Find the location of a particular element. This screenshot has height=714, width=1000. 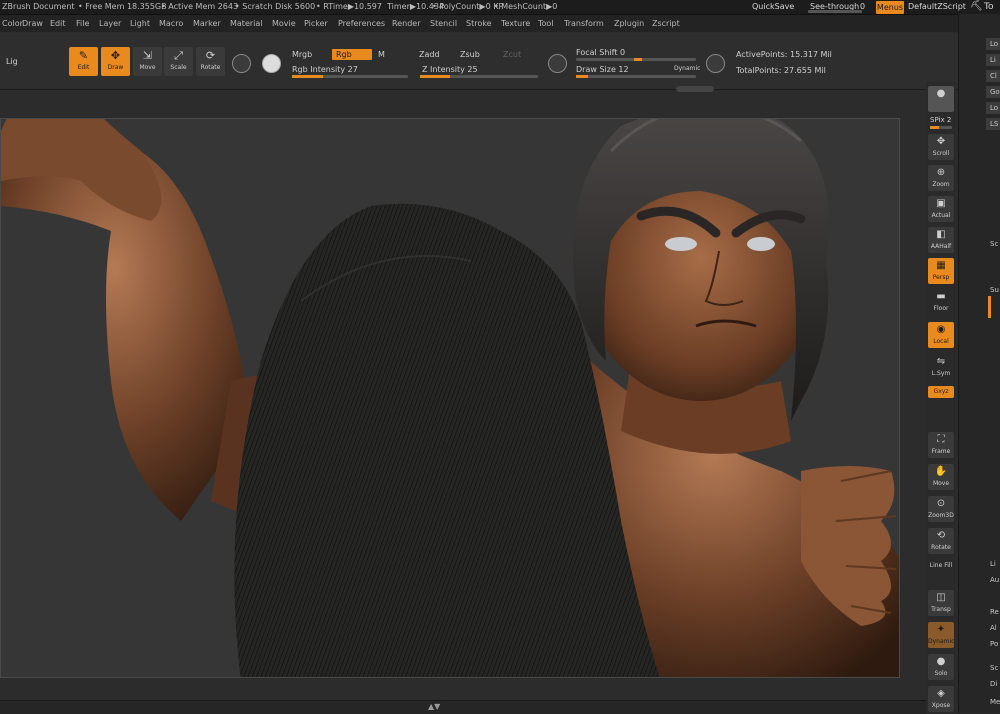

material-sphere-icon is located at coordinates (241, 63).